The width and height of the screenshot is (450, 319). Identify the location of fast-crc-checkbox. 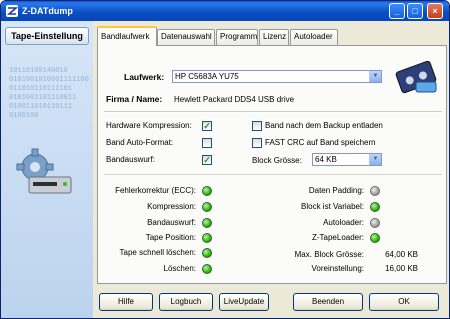
(257, 143).